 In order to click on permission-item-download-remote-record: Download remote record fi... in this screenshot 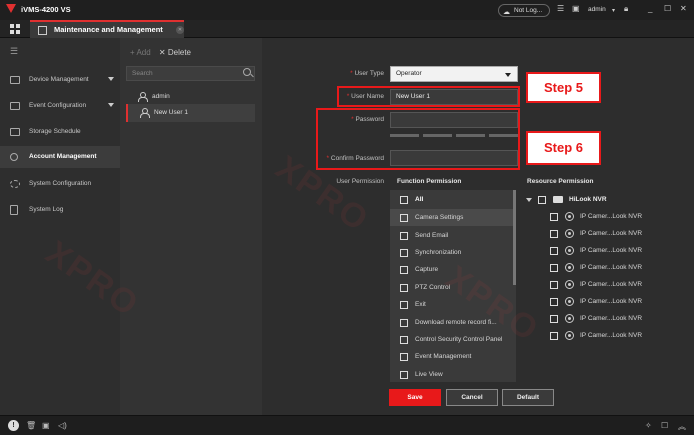, I will do `click(453, 322)`.